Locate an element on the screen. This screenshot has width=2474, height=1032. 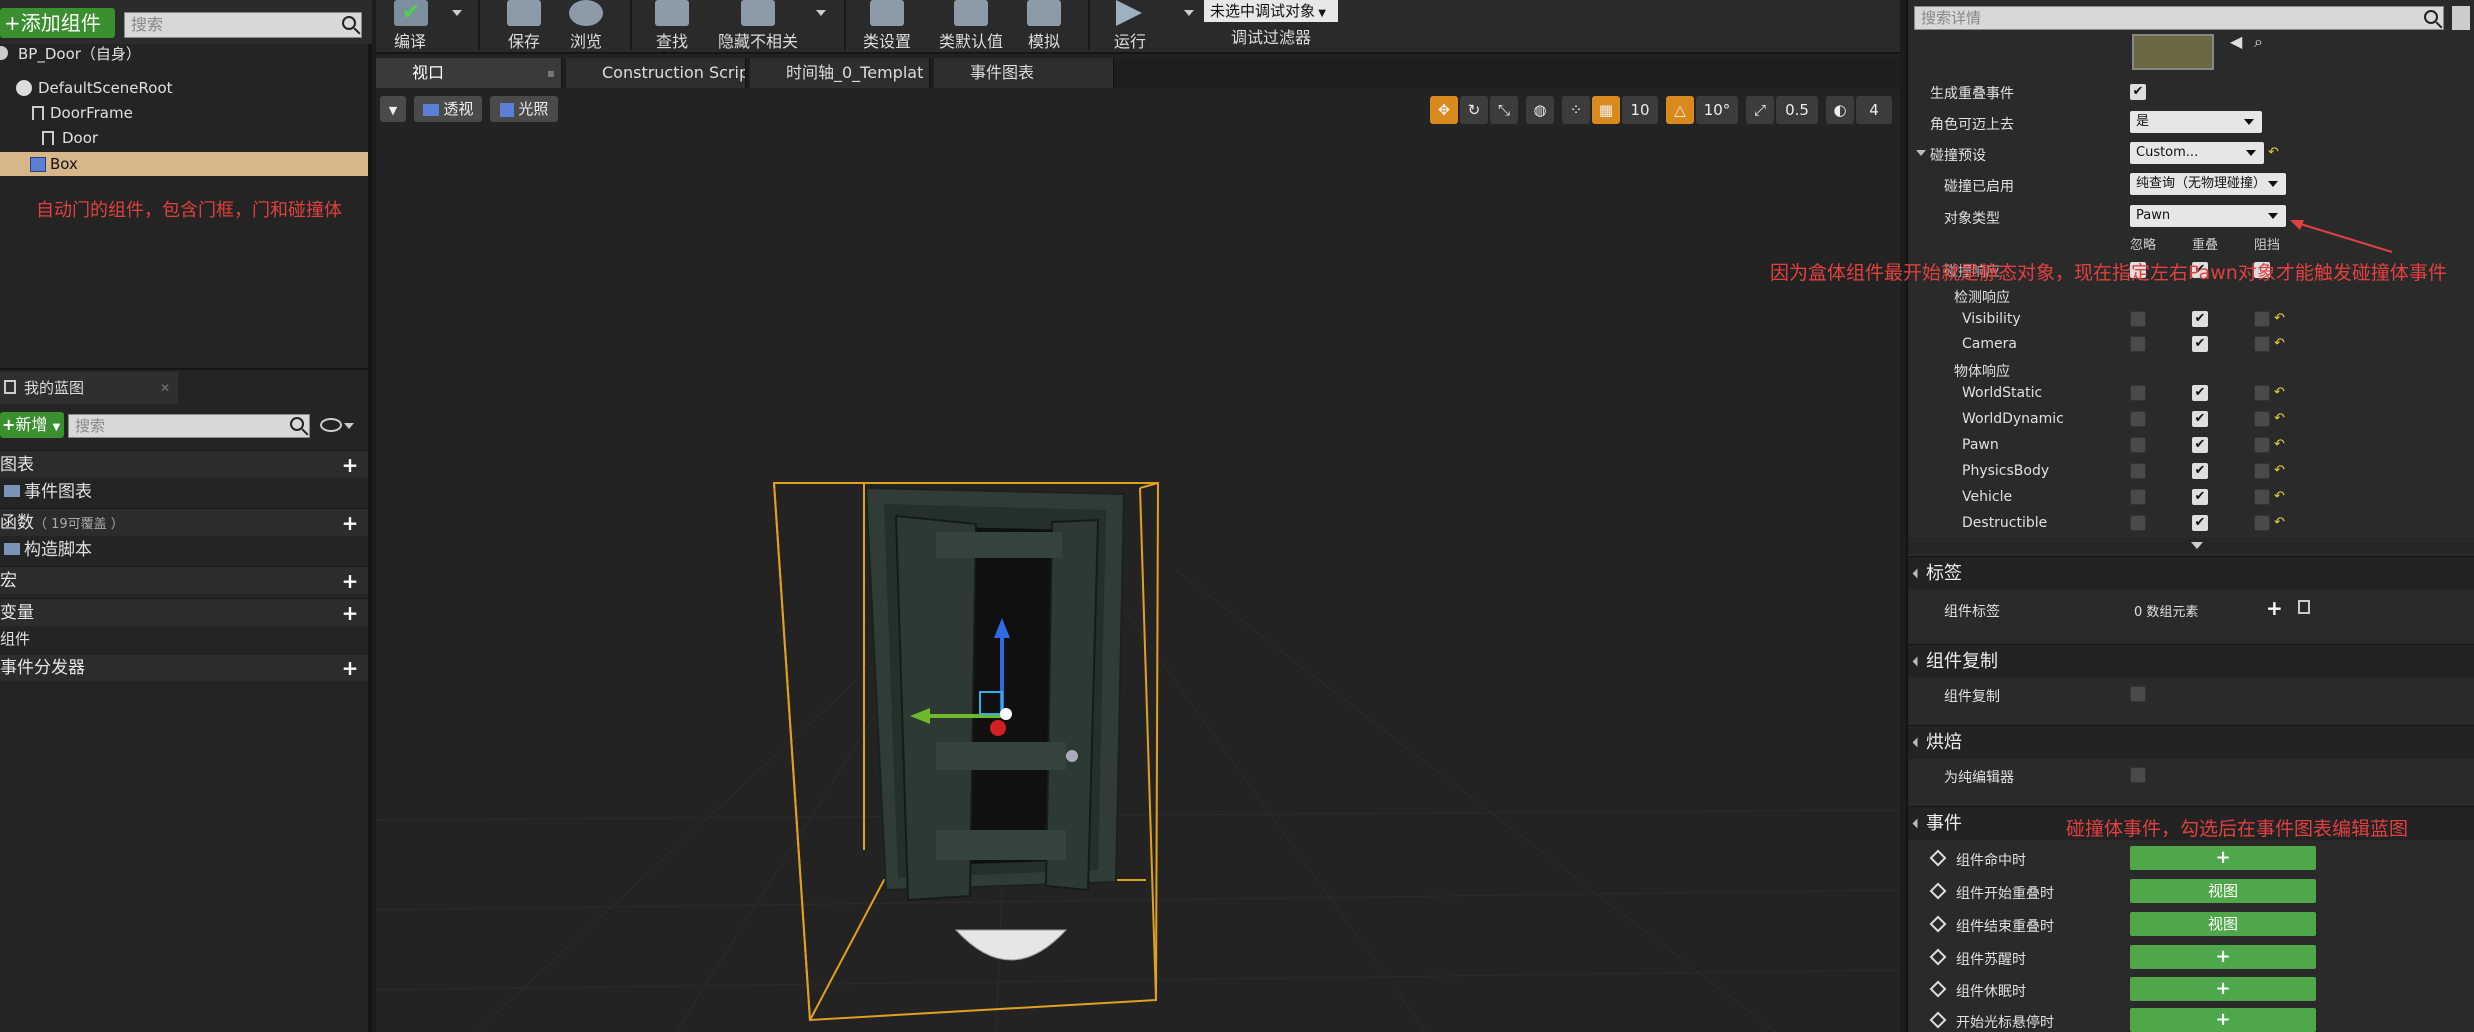
tab-construction-script: Construction Scrip is located at coordinates (656, 73).